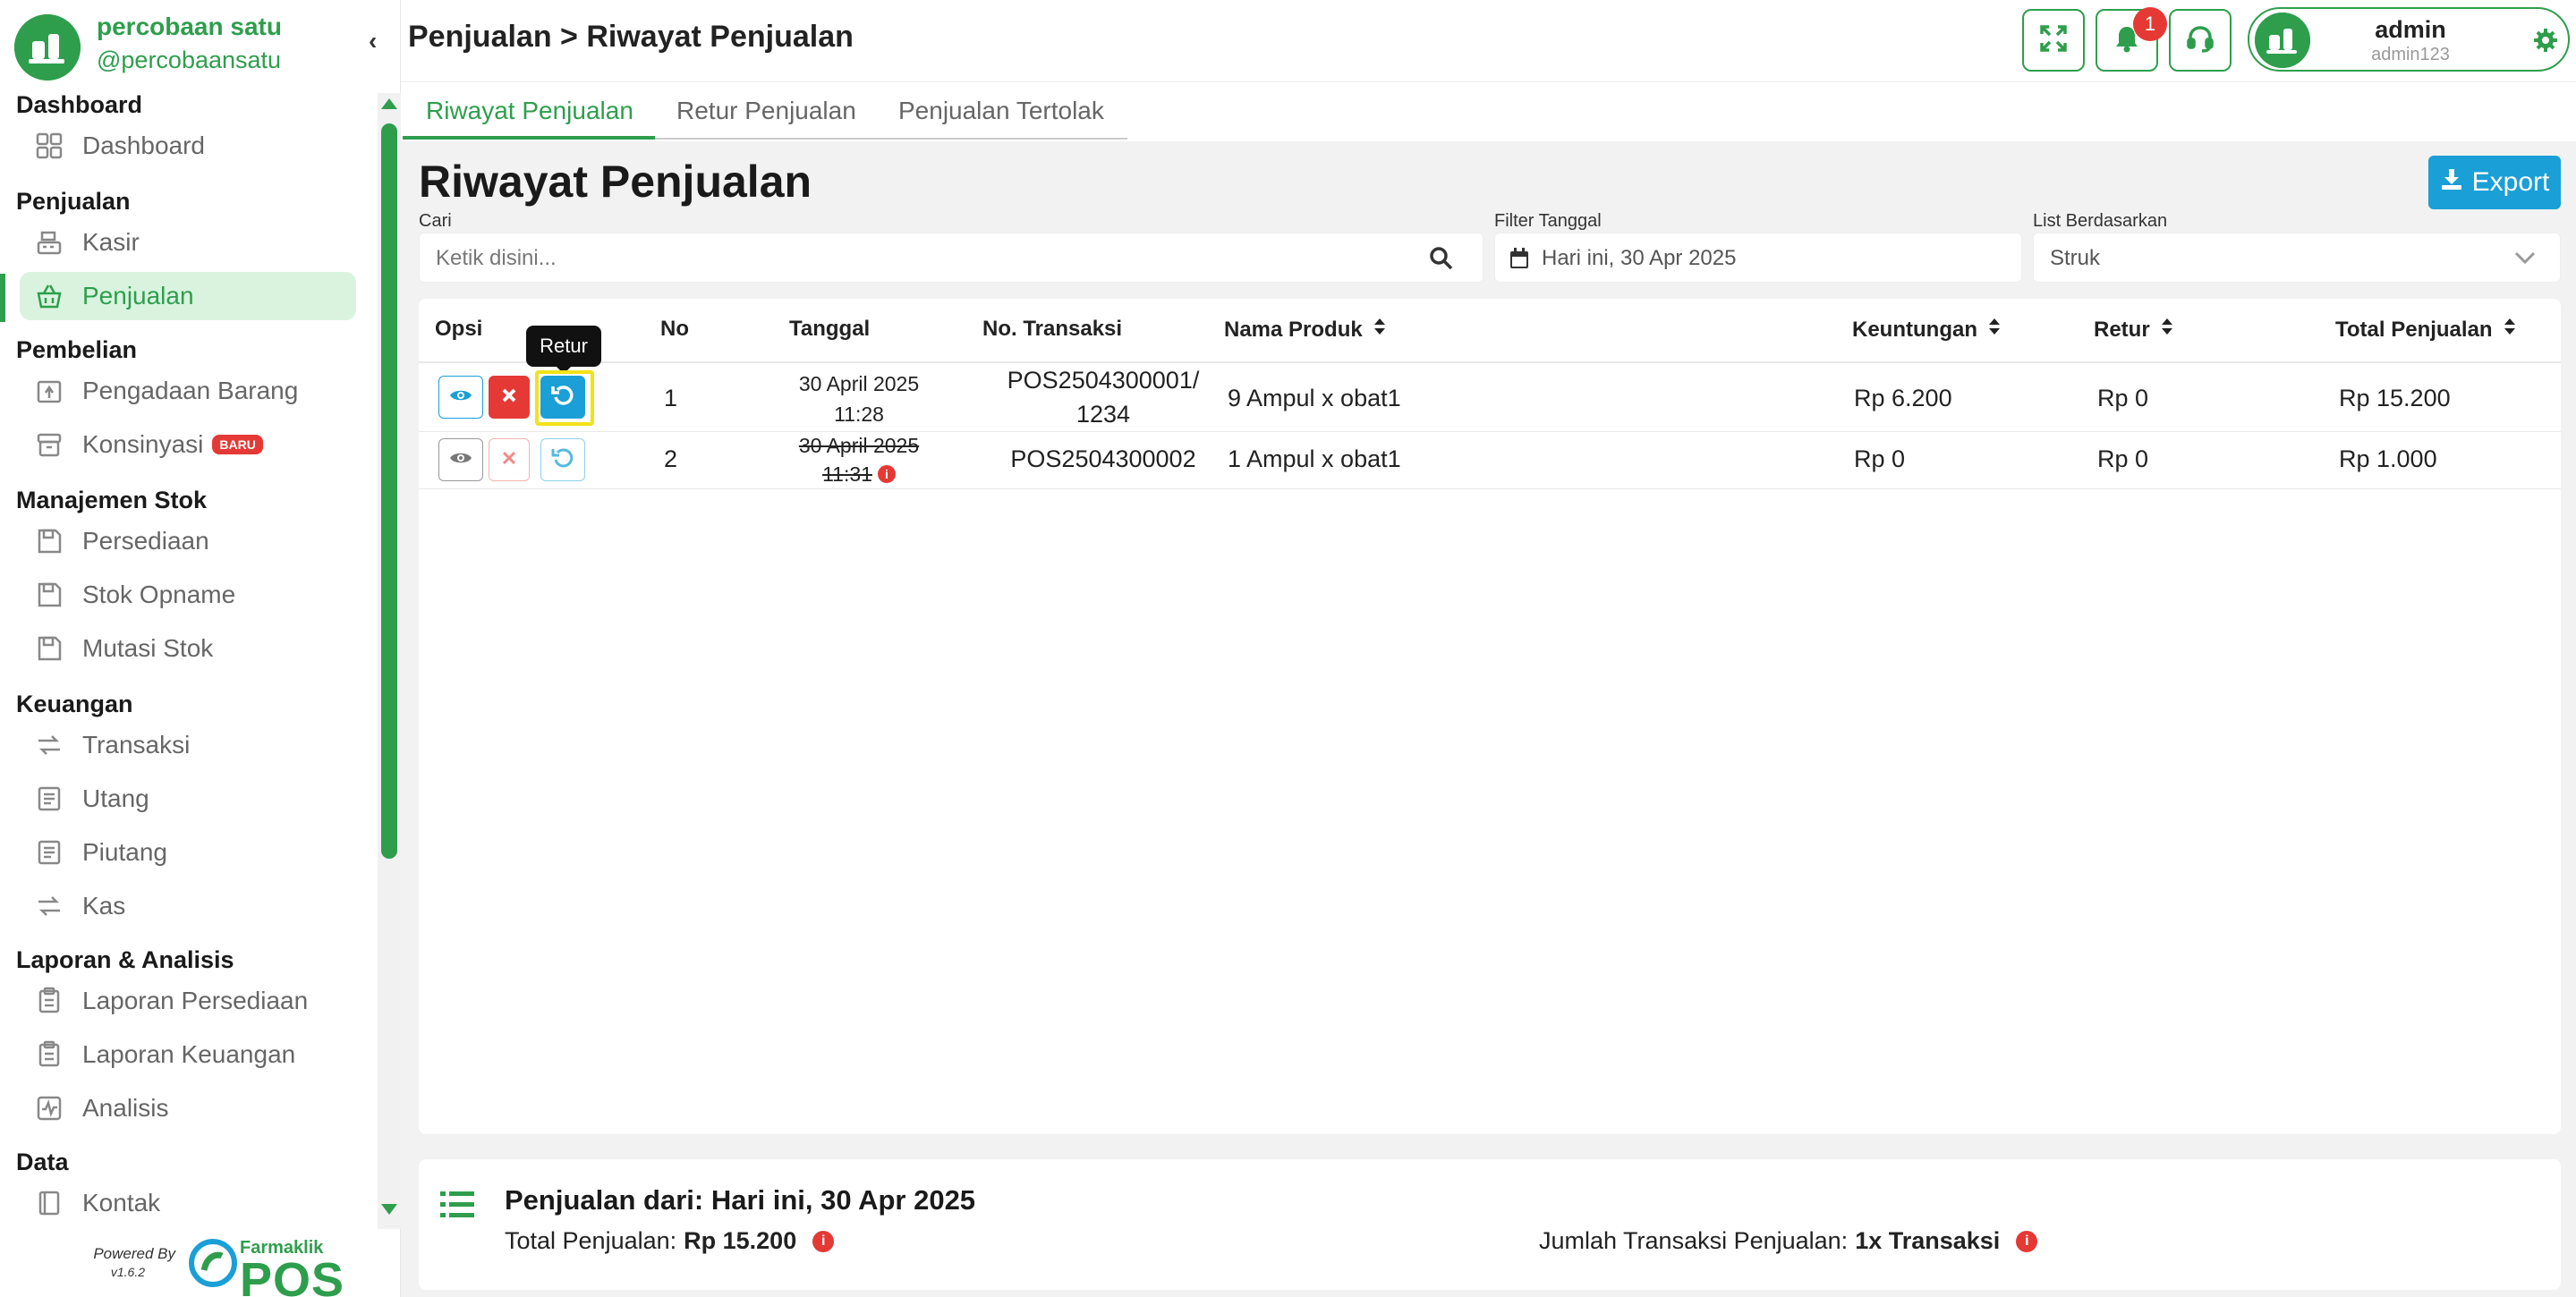 The image size is (2576, 1297). I want to click on tab-riwayat-penjualan: Riwayat Penjualan, so click(529, 111).